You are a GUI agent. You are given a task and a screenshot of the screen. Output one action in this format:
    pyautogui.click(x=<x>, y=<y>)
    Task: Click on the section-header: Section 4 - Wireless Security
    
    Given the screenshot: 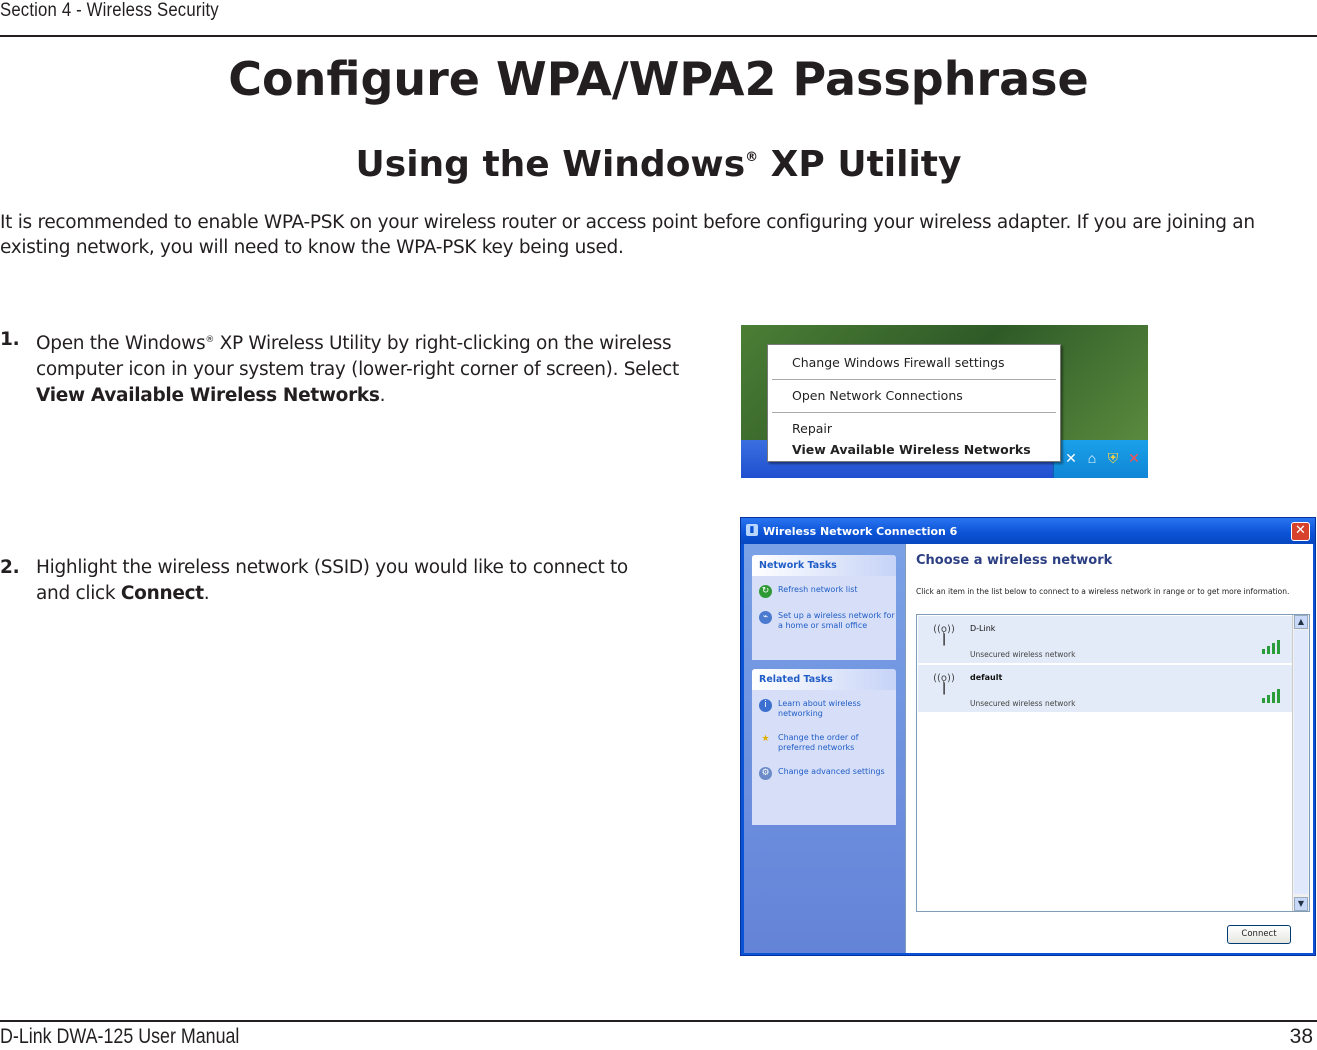 What is the action you would take?
    pyautogui.click(x=109, y=10)
    